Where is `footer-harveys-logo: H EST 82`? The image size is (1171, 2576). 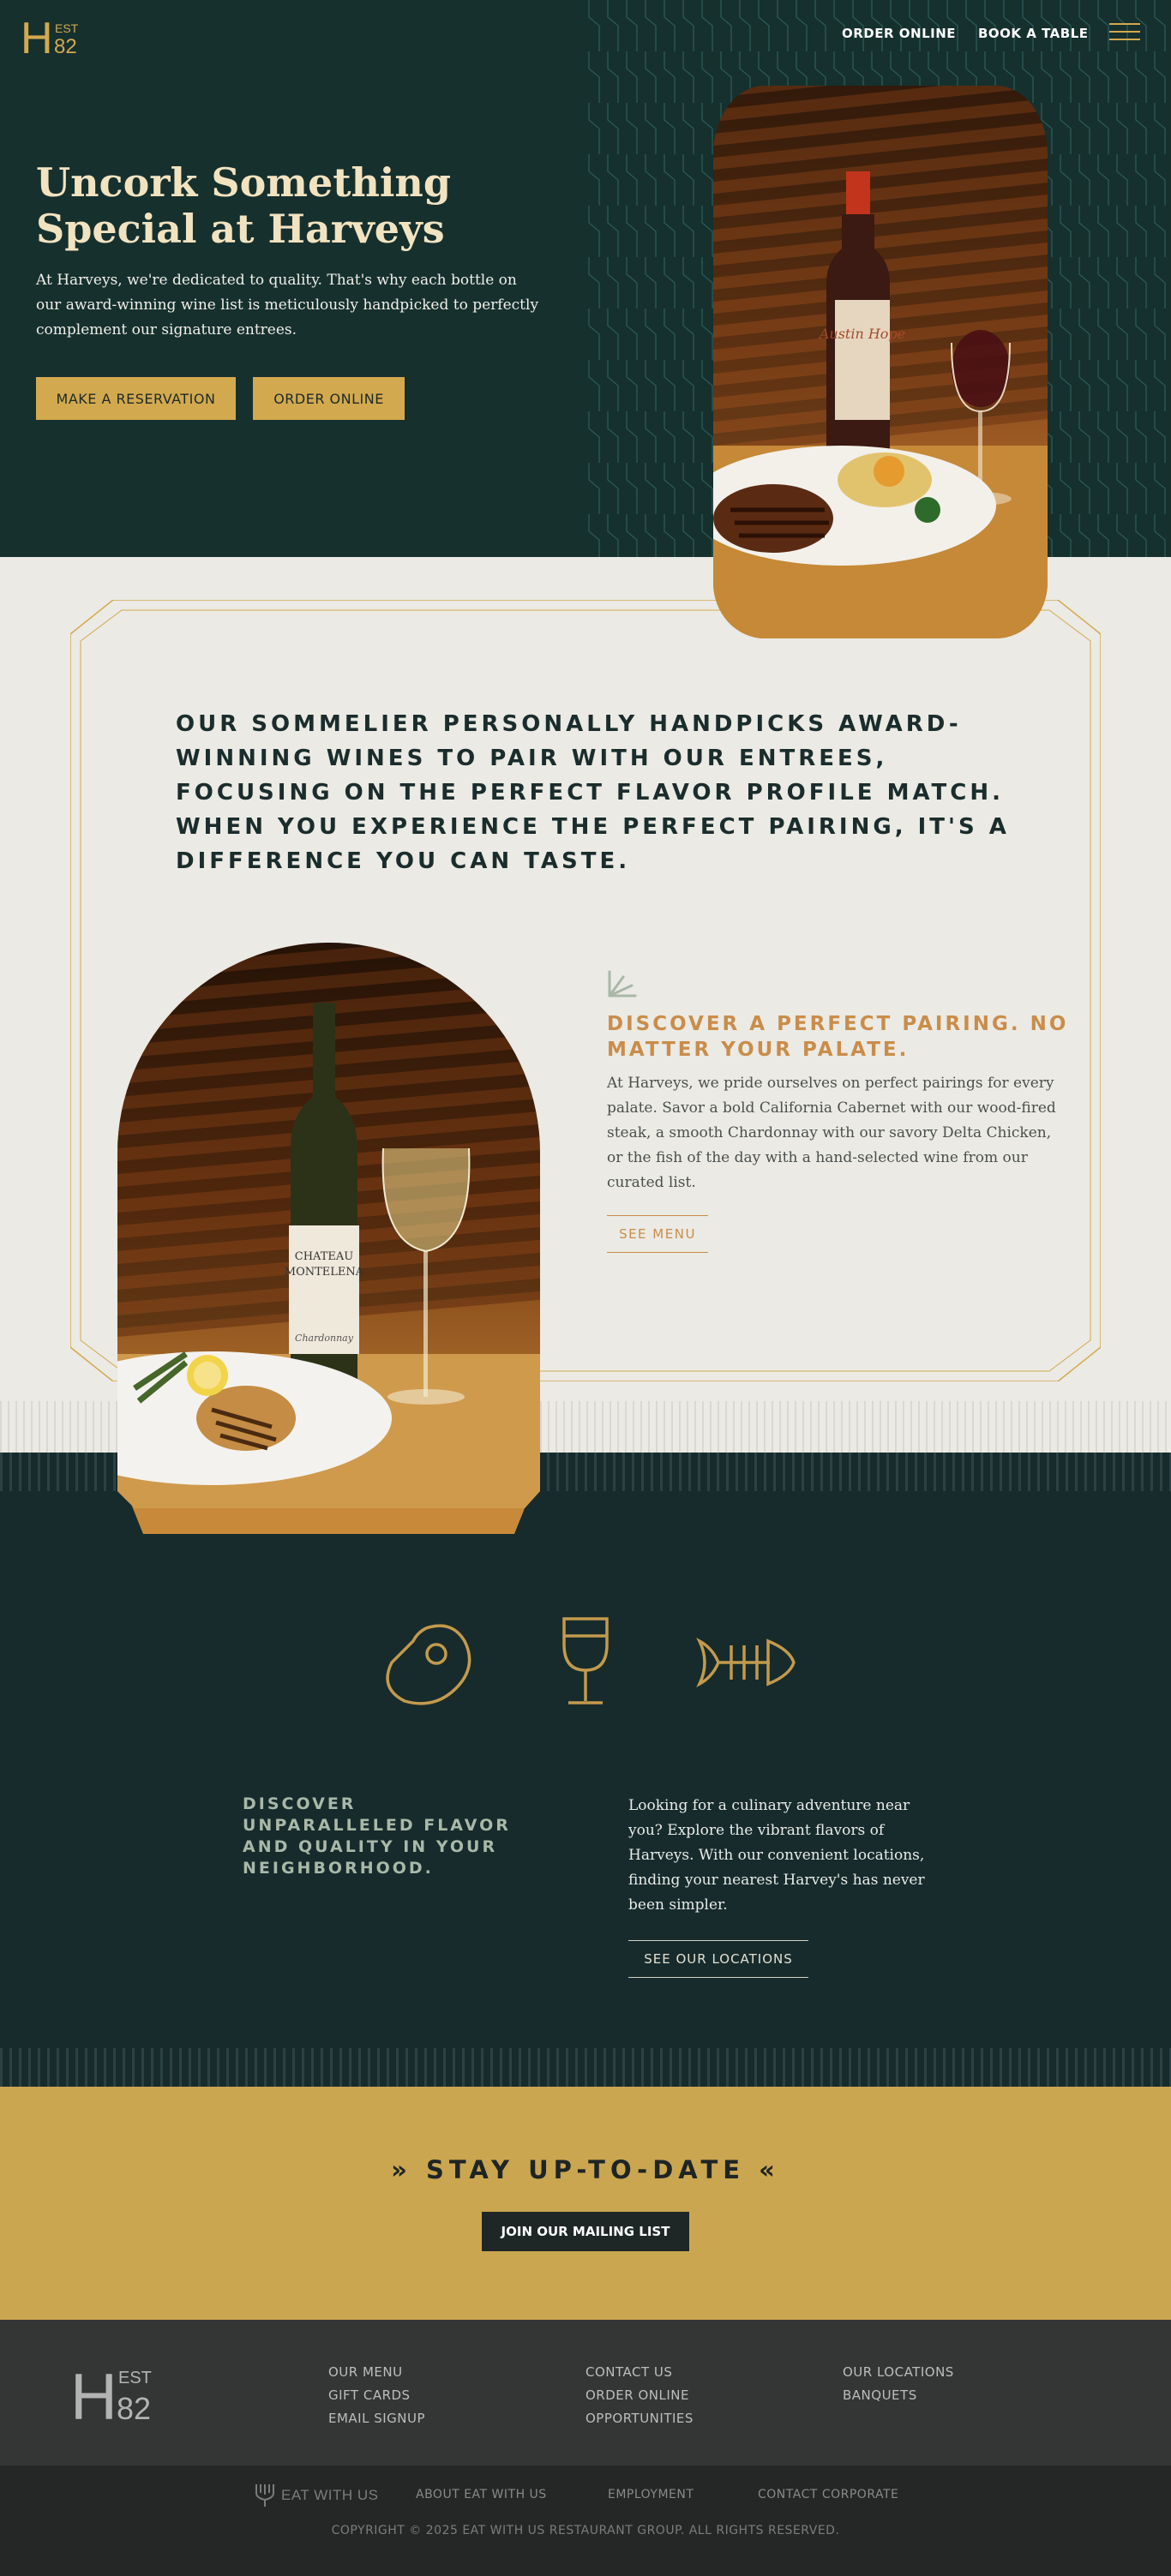 footer-harveys-logo: H EST 82 is located at coordinates (115, 2392).